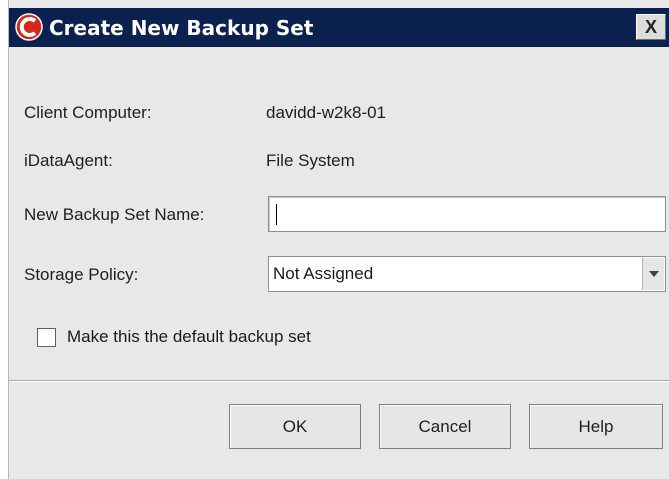 The width and height of the screenshot is (669, 479). Describe the element at coordinates (295, 426) in the screenshot. I see `ok-button: OK` at that location.